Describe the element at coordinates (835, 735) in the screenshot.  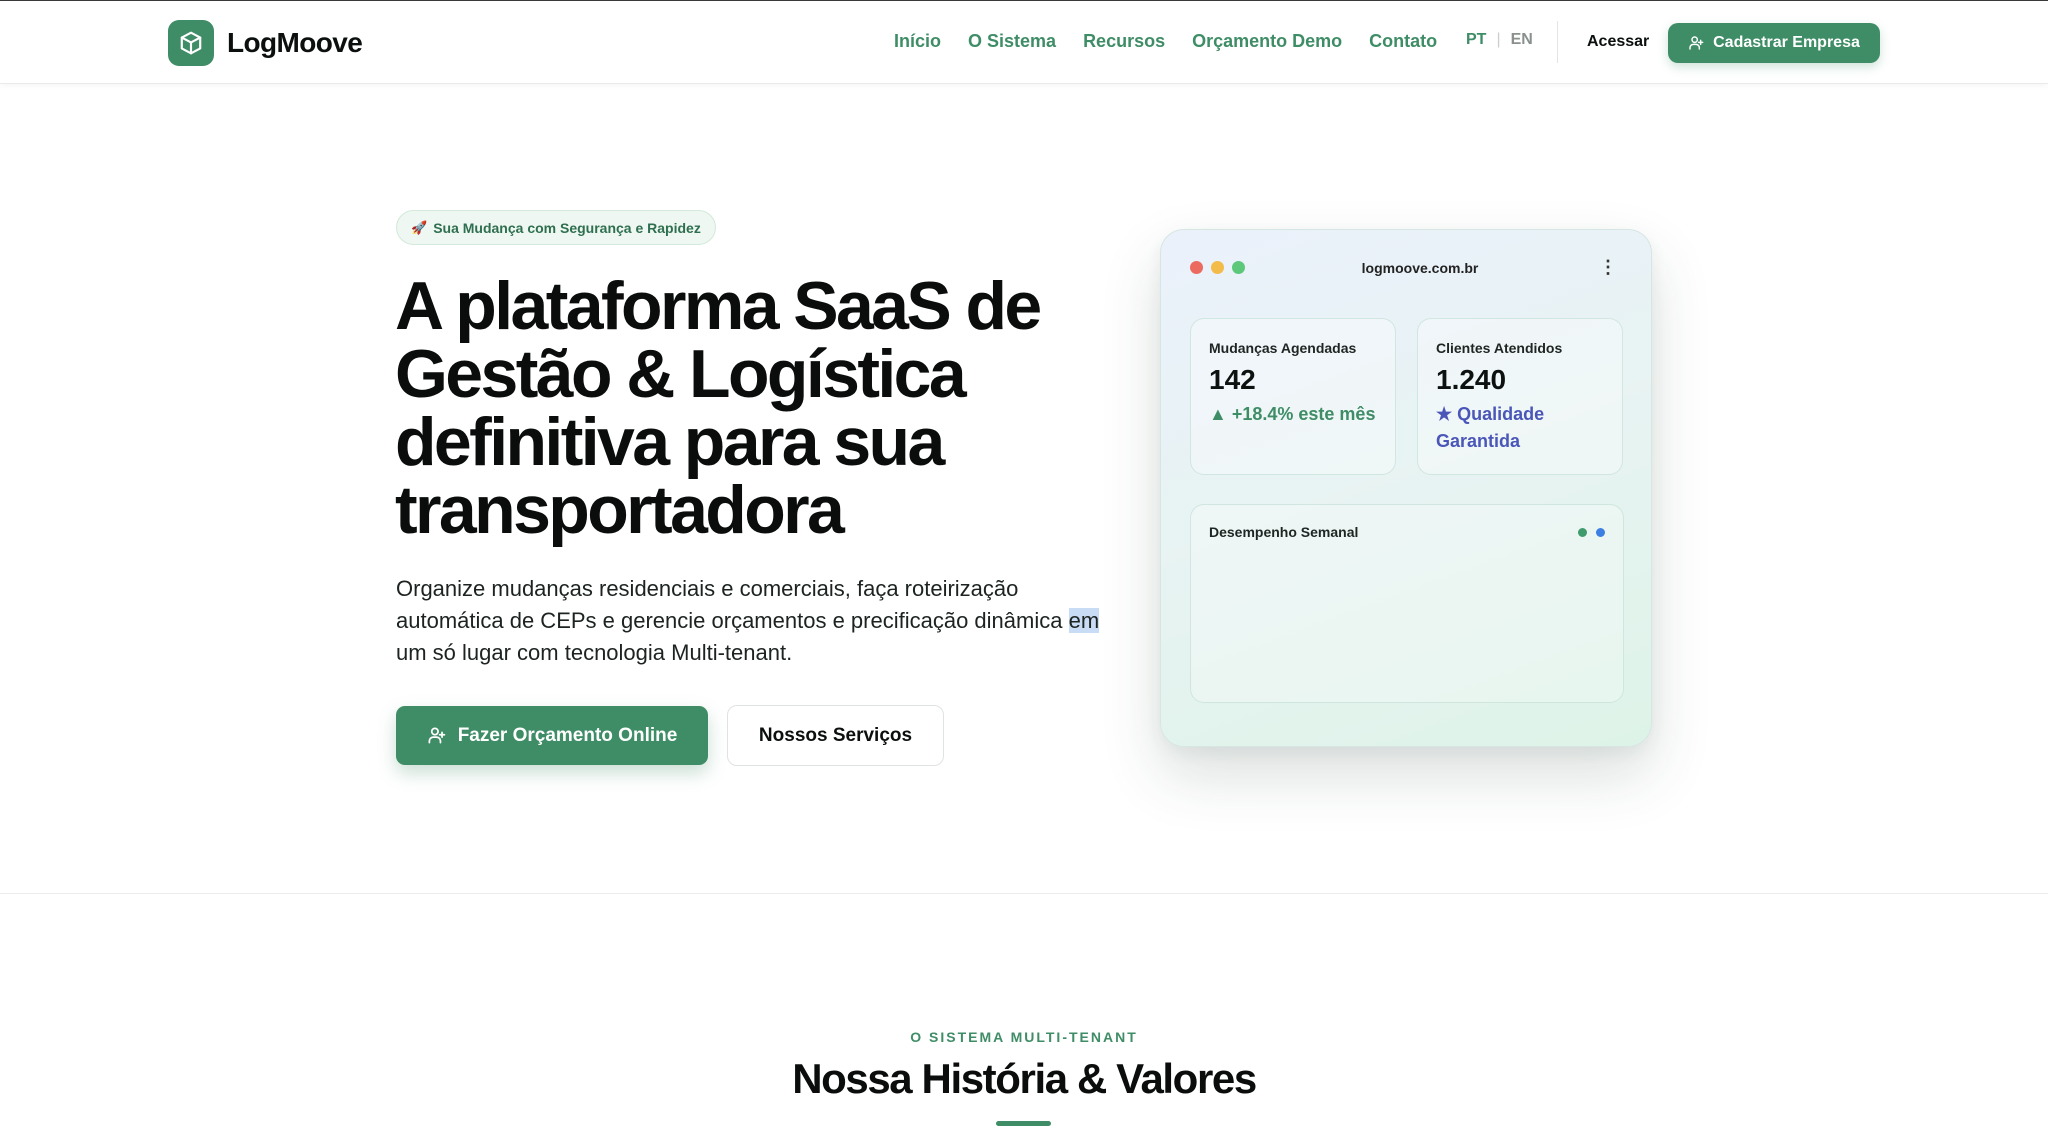
I see `our-services-button: Nossos Serviços` at that location.